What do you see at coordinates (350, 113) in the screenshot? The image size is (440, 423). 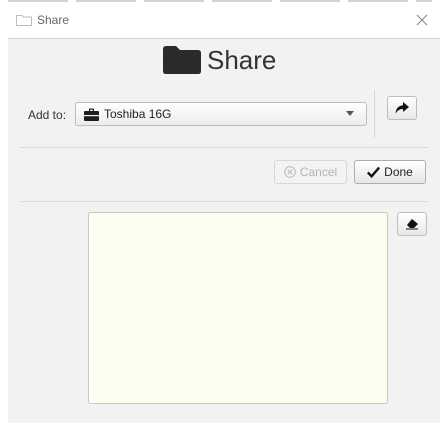 I see `caret-down-icon` at bounding box center [350, 113].